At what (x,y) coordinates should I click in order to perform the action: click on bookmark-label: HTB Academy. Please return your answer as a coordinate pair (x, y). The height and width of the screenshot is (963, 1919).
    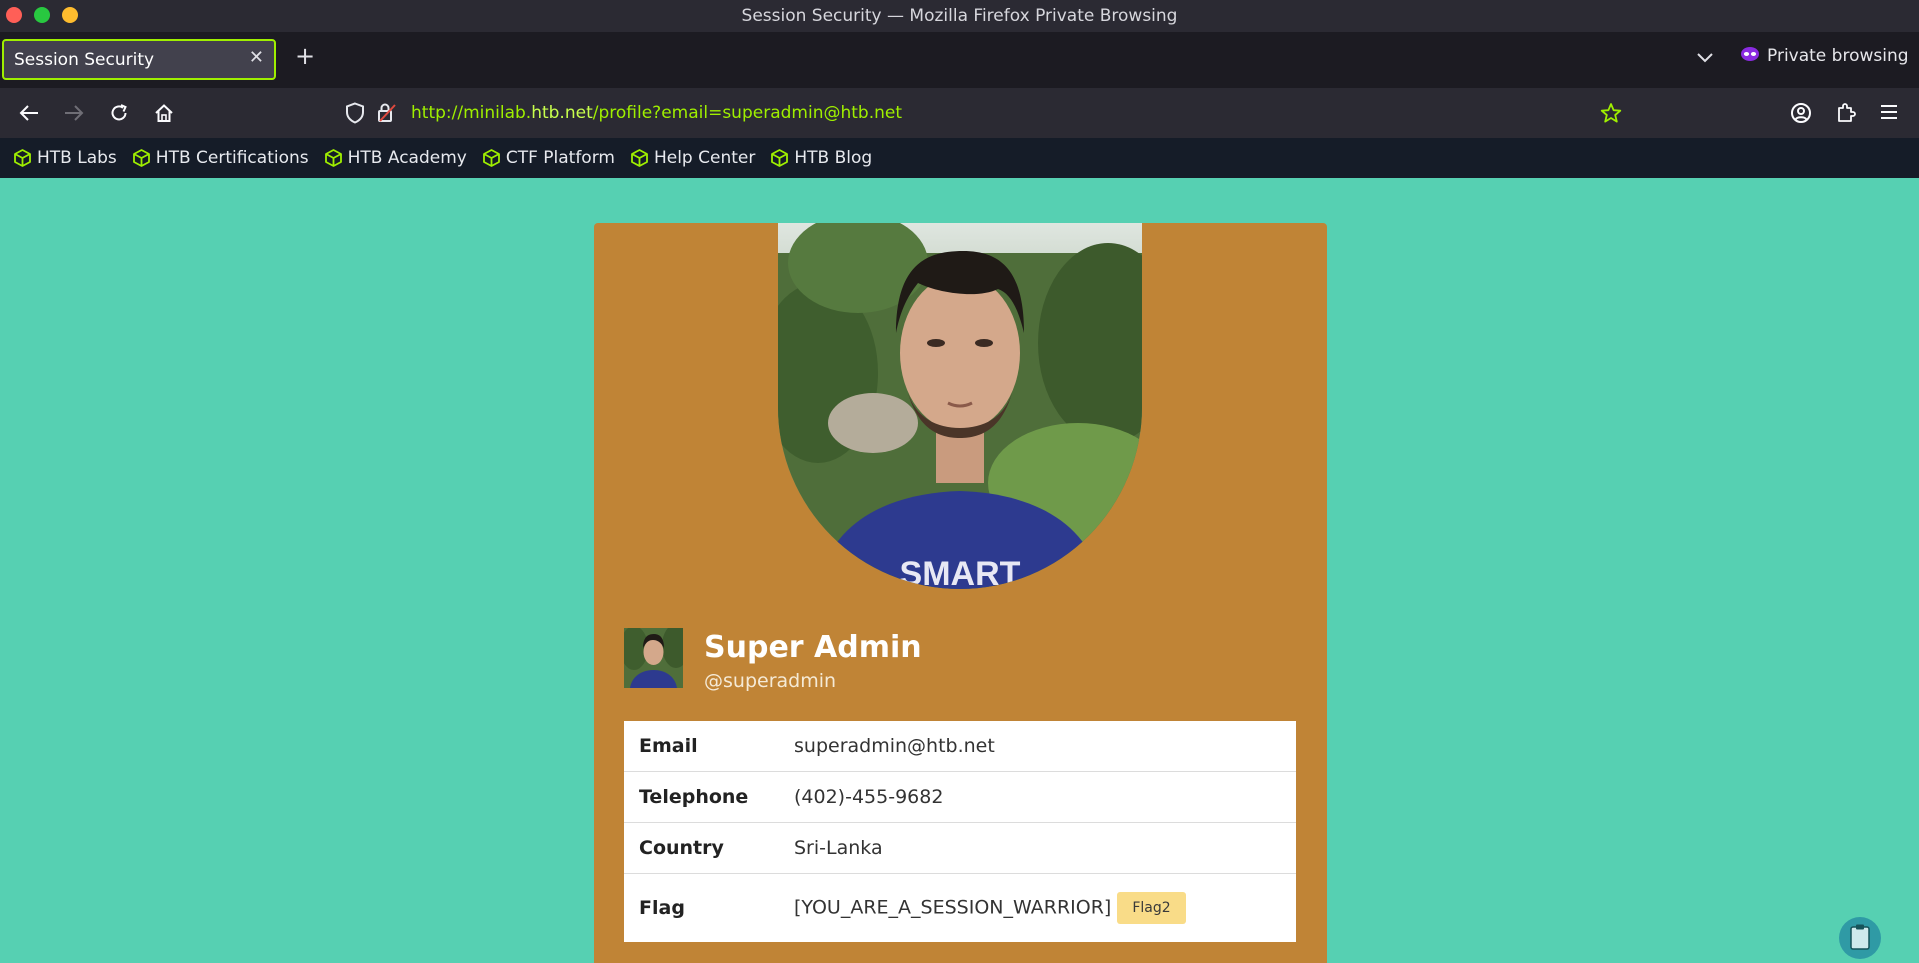
    Looking at the image, I should click on (407, 158).